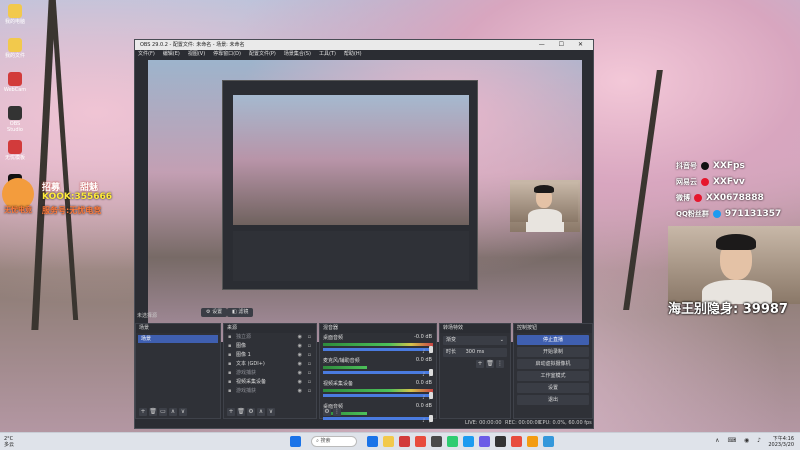  I want to click on control-button: 停止直播, so click(553, 340).